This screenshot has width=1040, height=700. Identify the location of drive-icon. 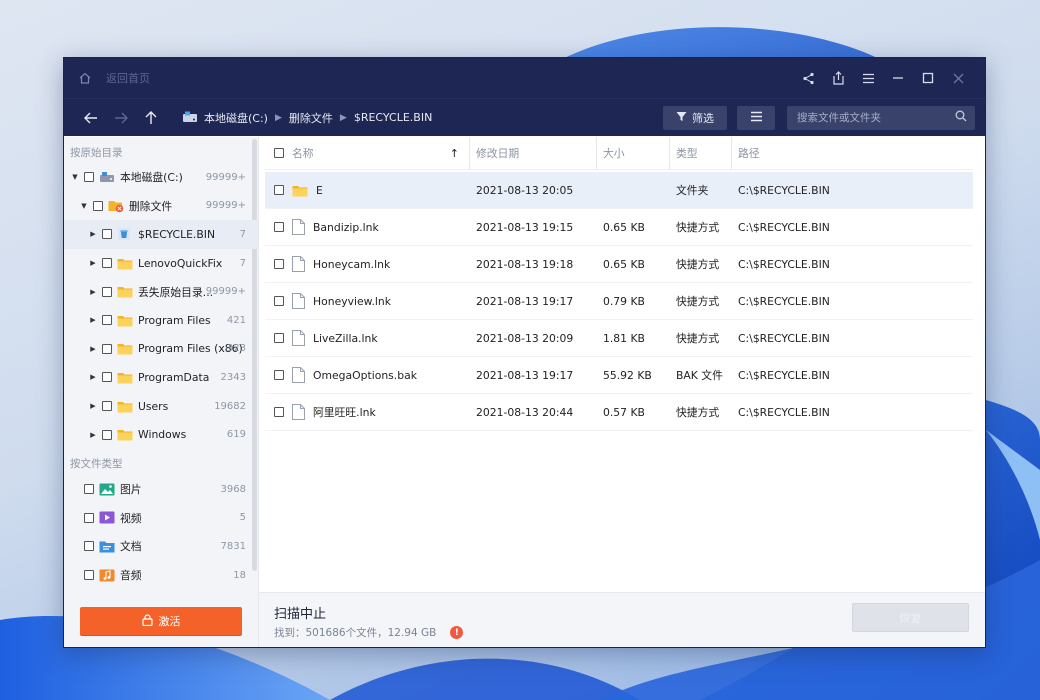
(190, 117).